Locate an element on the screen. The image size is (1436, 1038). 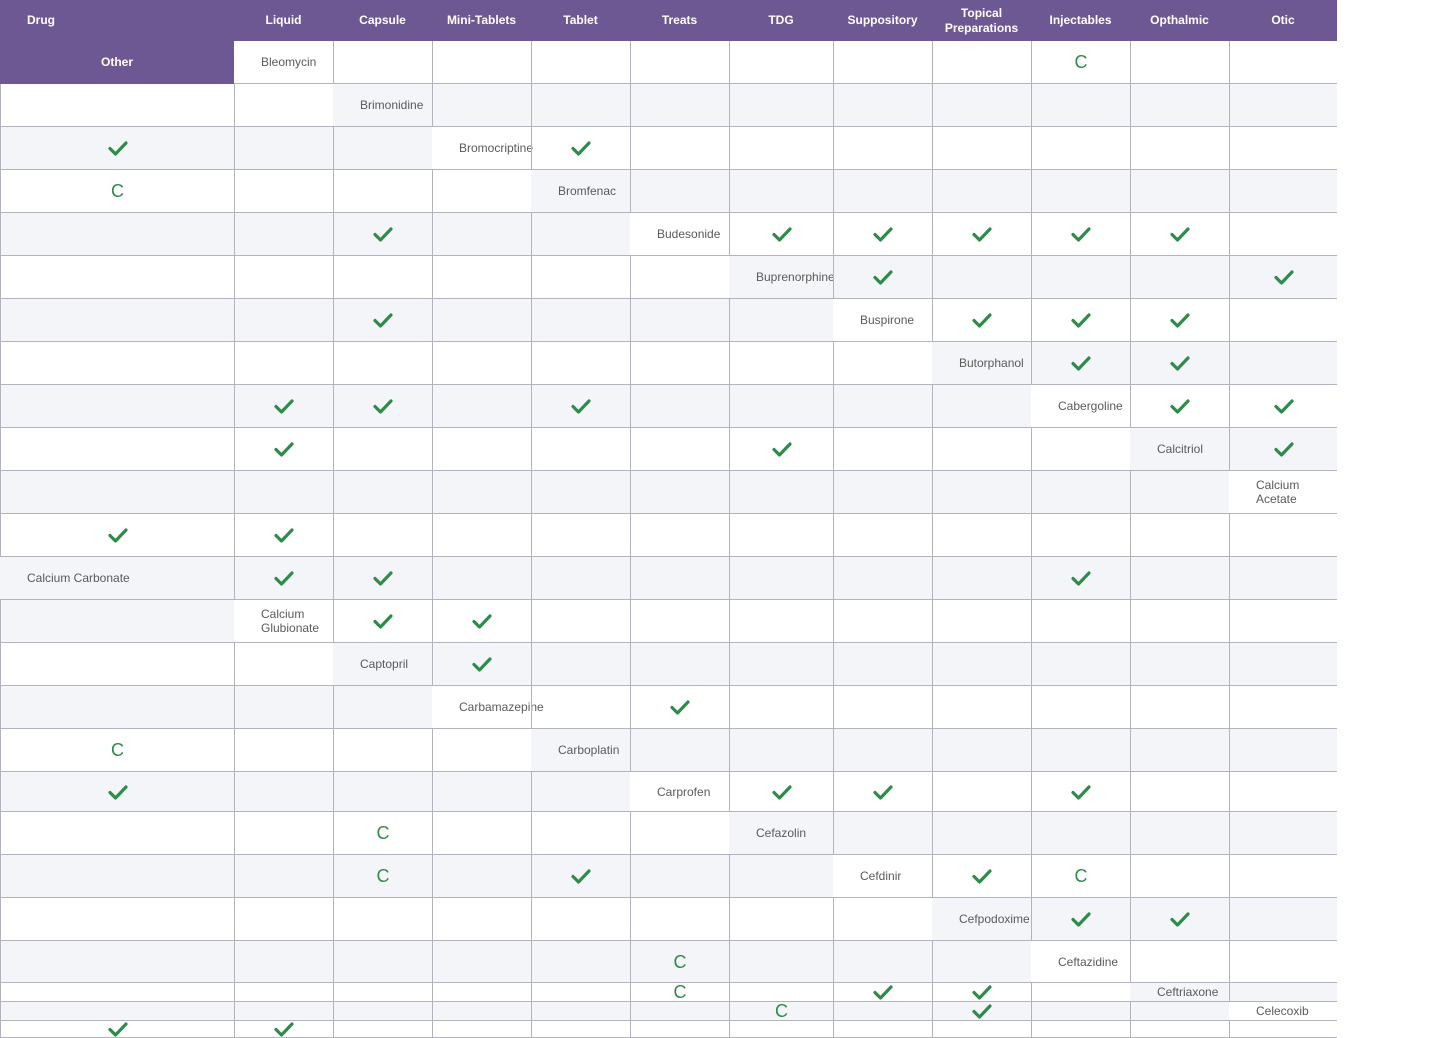
drug-name-cell: Celecoxib is located at coordinates (1283, 1011).